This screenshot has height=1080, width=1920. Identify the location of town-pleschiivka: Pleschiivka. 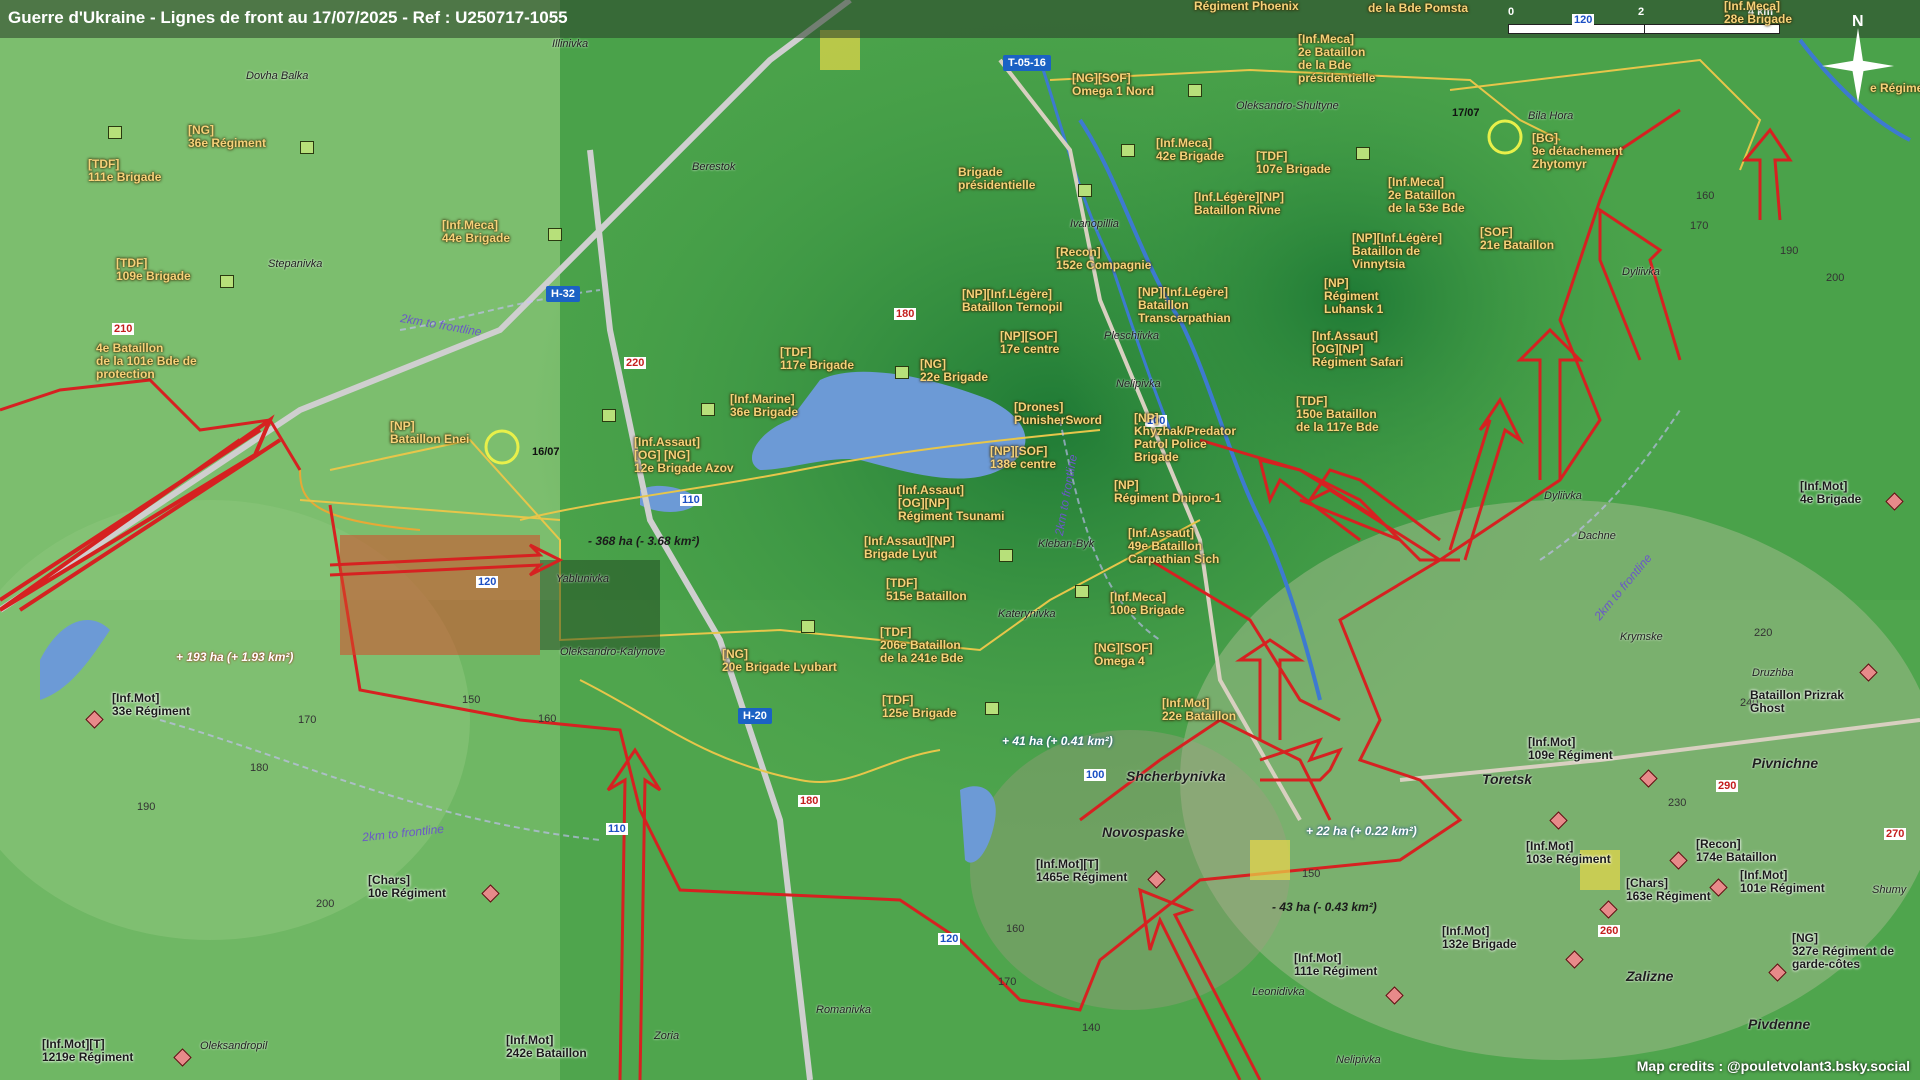
(1132, 336).